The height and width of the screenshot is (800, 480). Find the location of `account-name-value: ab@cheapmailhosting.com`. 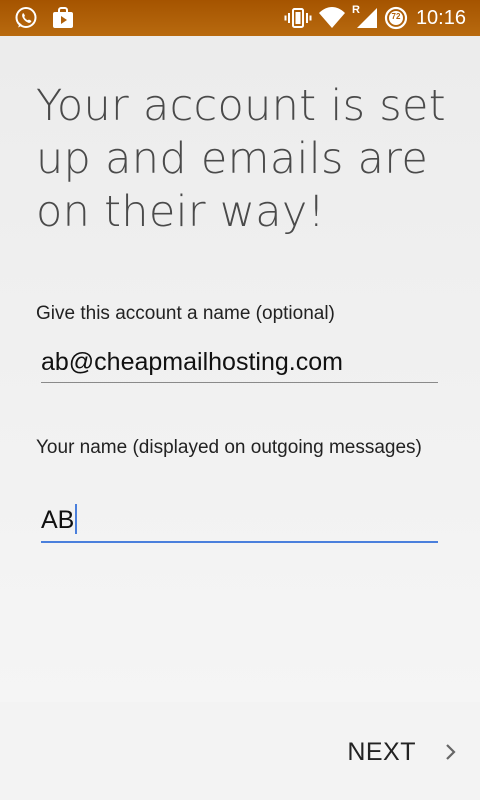

account-name-value: ab@cheapmailhosting.com is located at coordinates (192, 362).